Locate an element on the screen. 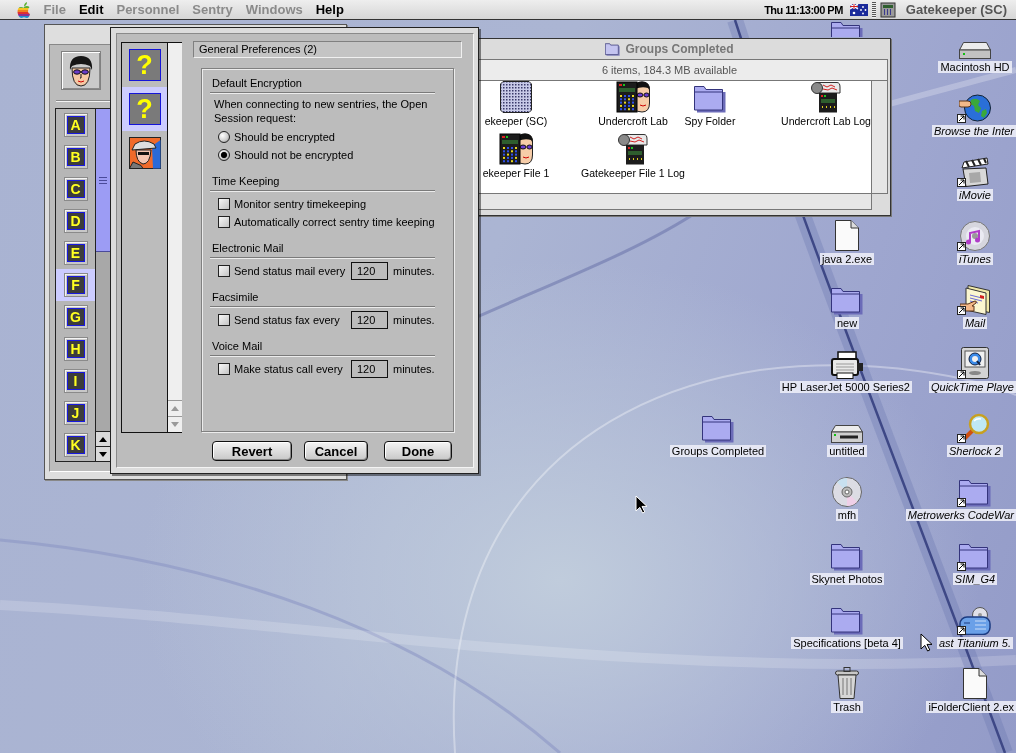 This screenshot has width=1016, height=753. grip-lines-icon is located at coordinates (103, 180).